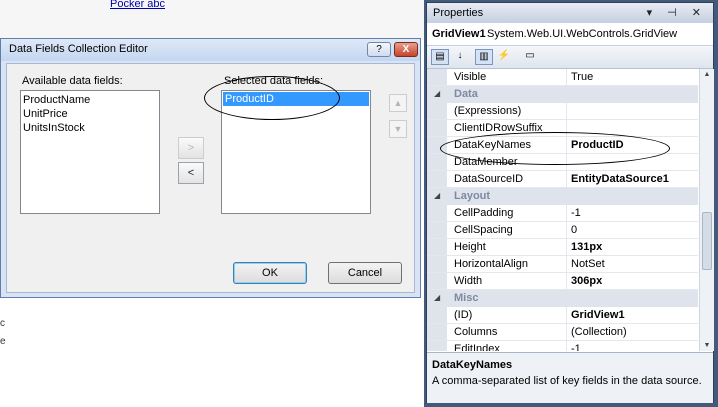 The image size is (718, 407). I want to click on properties-icon: ▥, so click(484, 57).